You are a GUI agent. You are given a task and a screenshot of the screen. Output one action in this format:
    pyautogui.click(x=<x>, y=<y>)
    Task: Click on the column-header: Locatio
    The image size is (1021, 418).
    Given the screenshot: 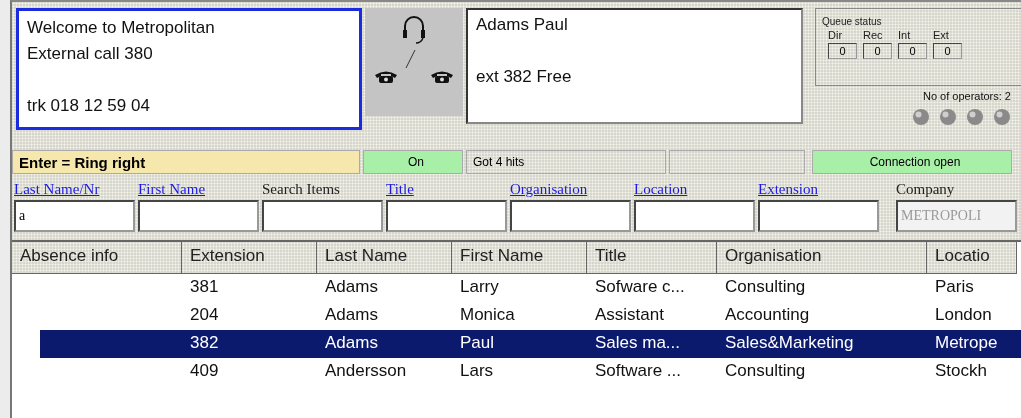 What is the action you would take?
    pyautogui.click(x=972, y=258)
    